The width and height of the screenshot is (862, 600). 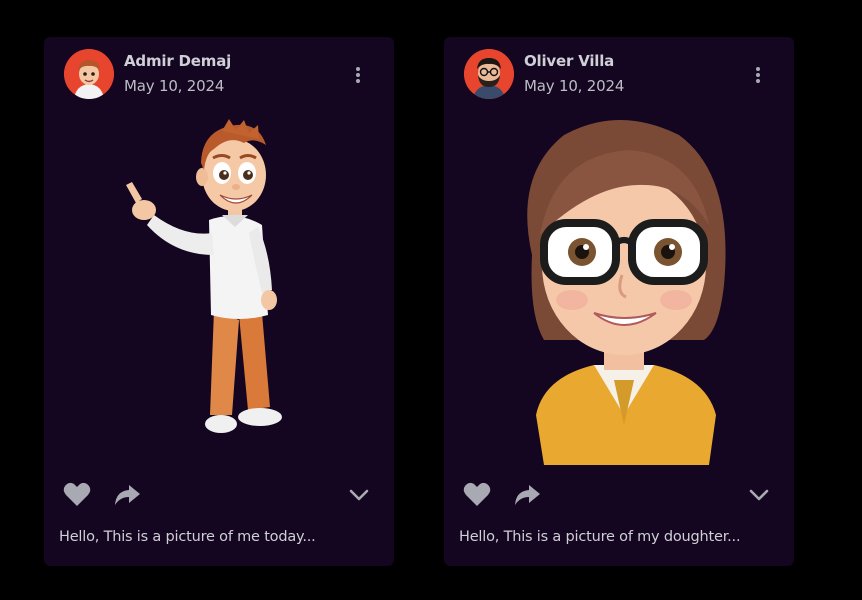 What do you see at coordinates (569, 61) in the screenshot?
I see `author-name: Oliver Villa` at bounding box center [569, 61].